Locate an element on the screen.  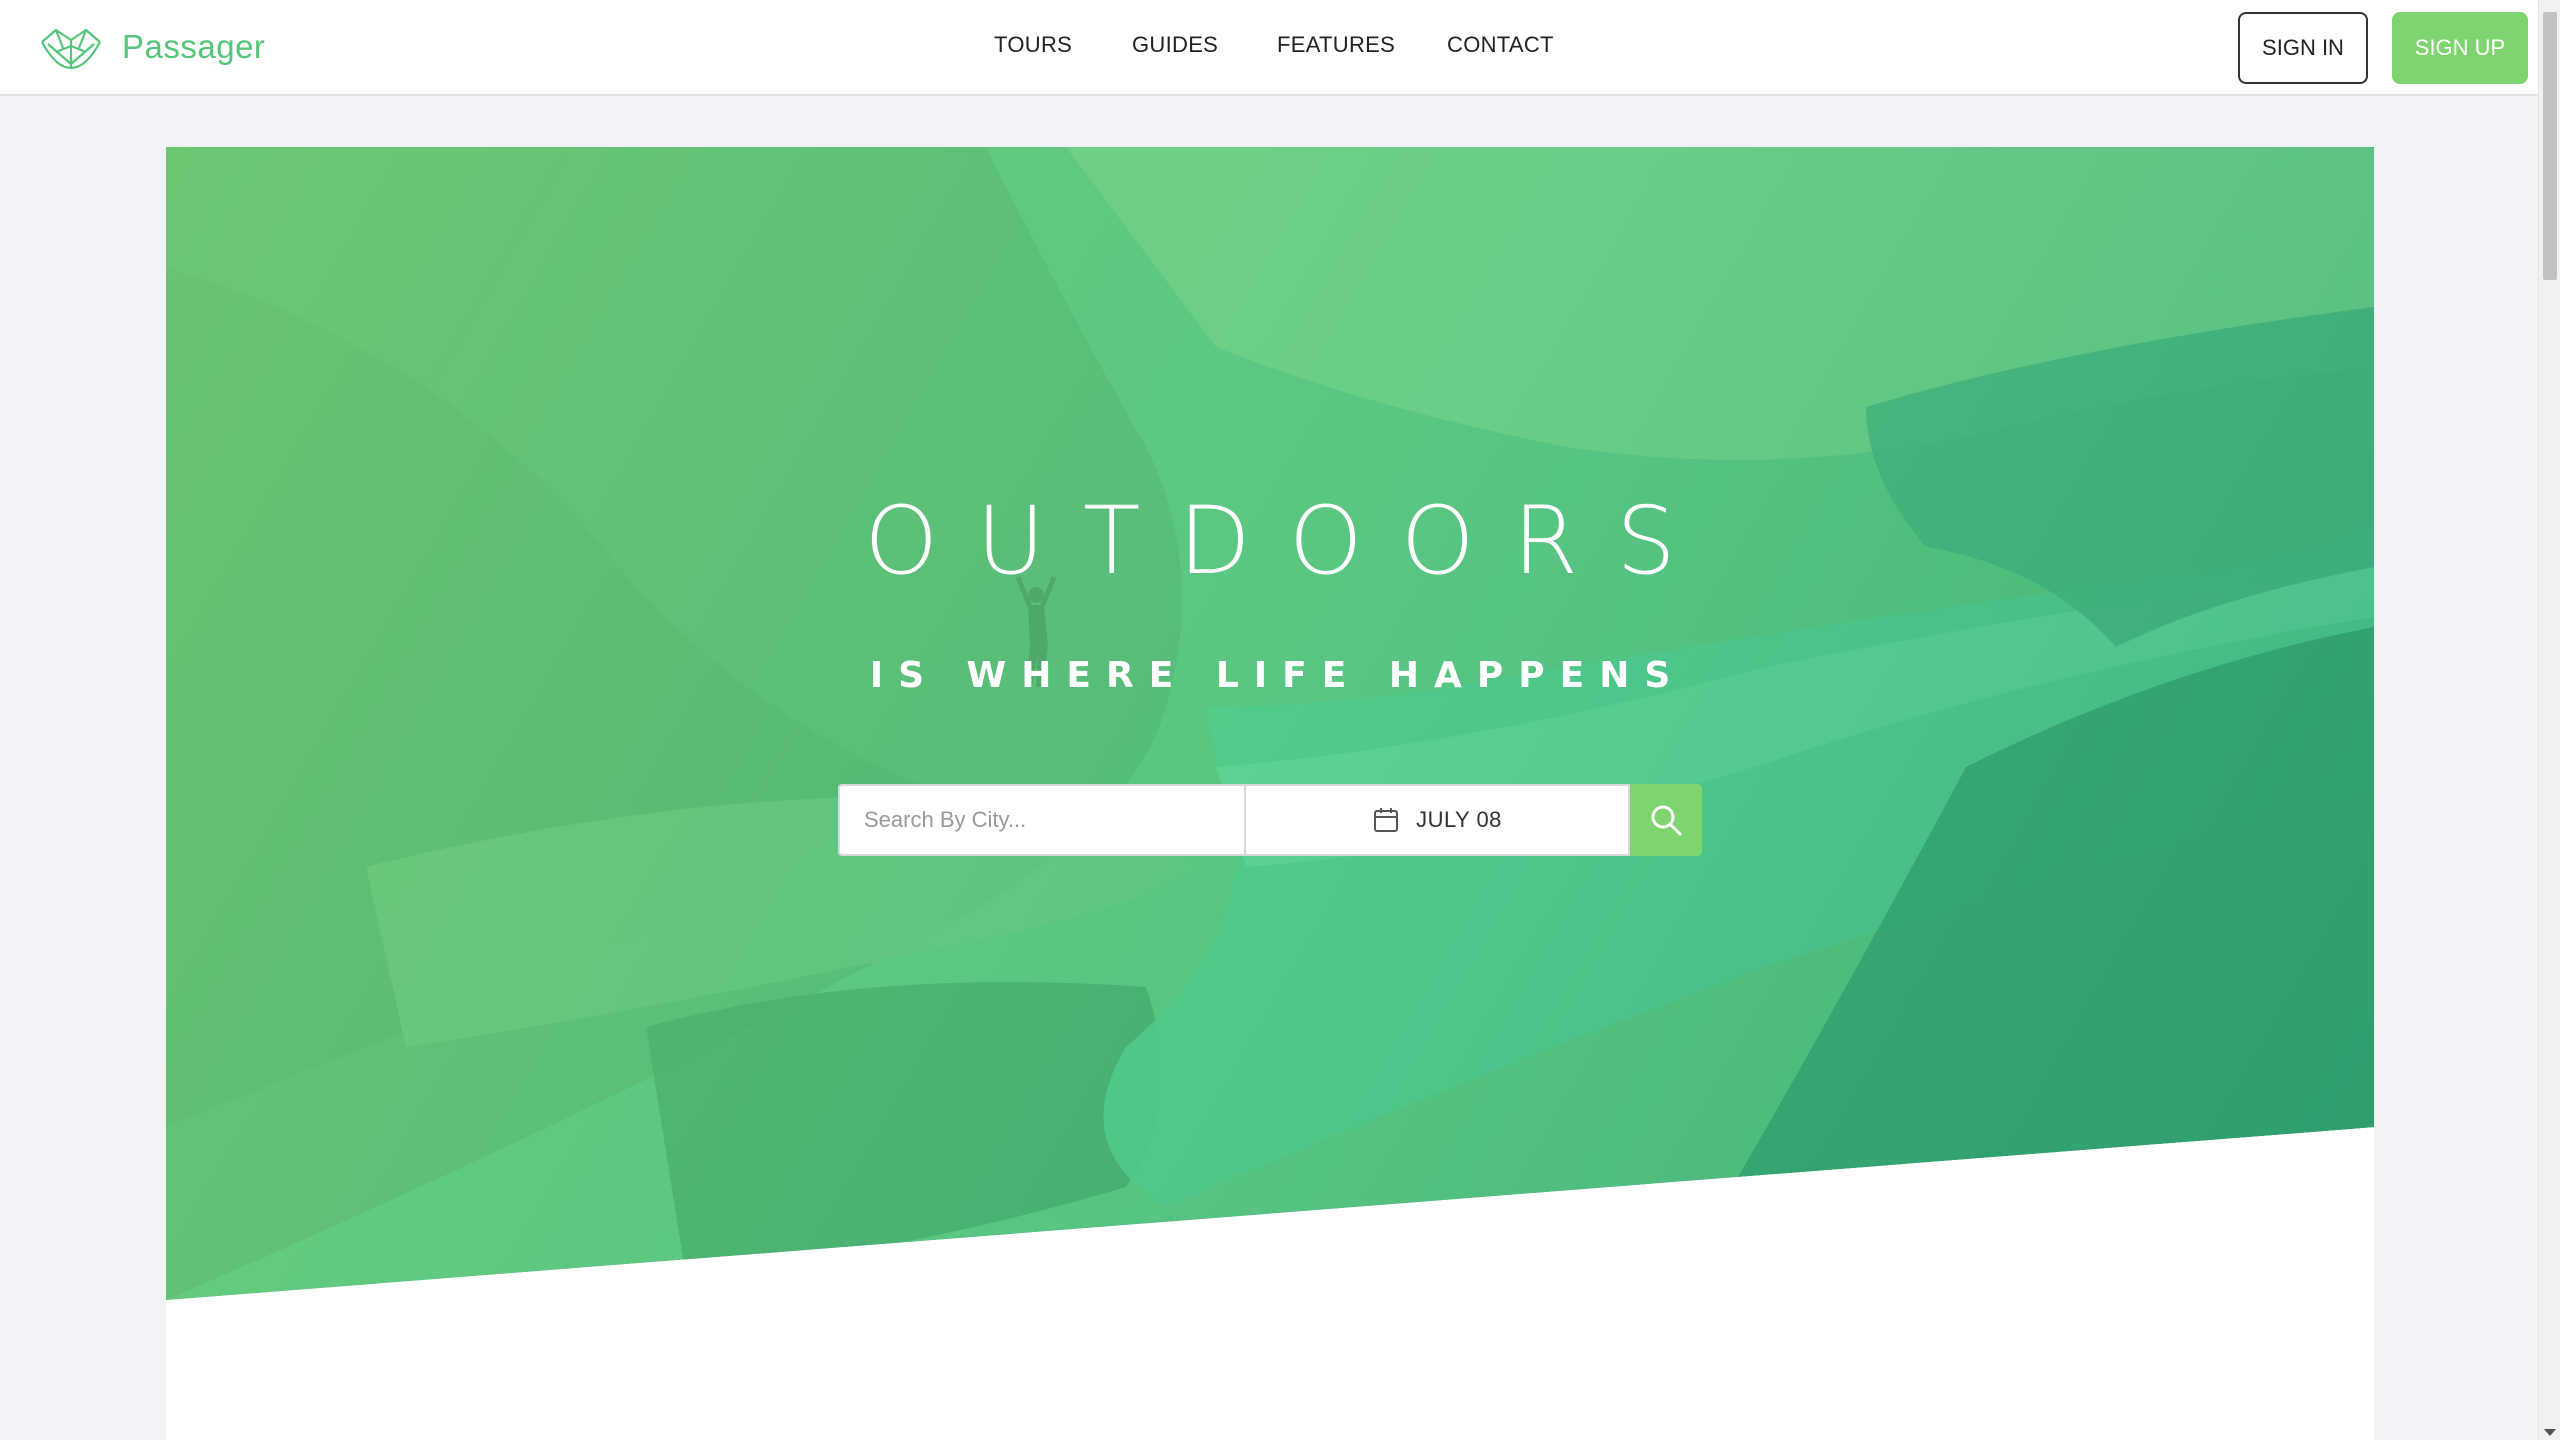
search-button is located at coordinates (1666, 820).